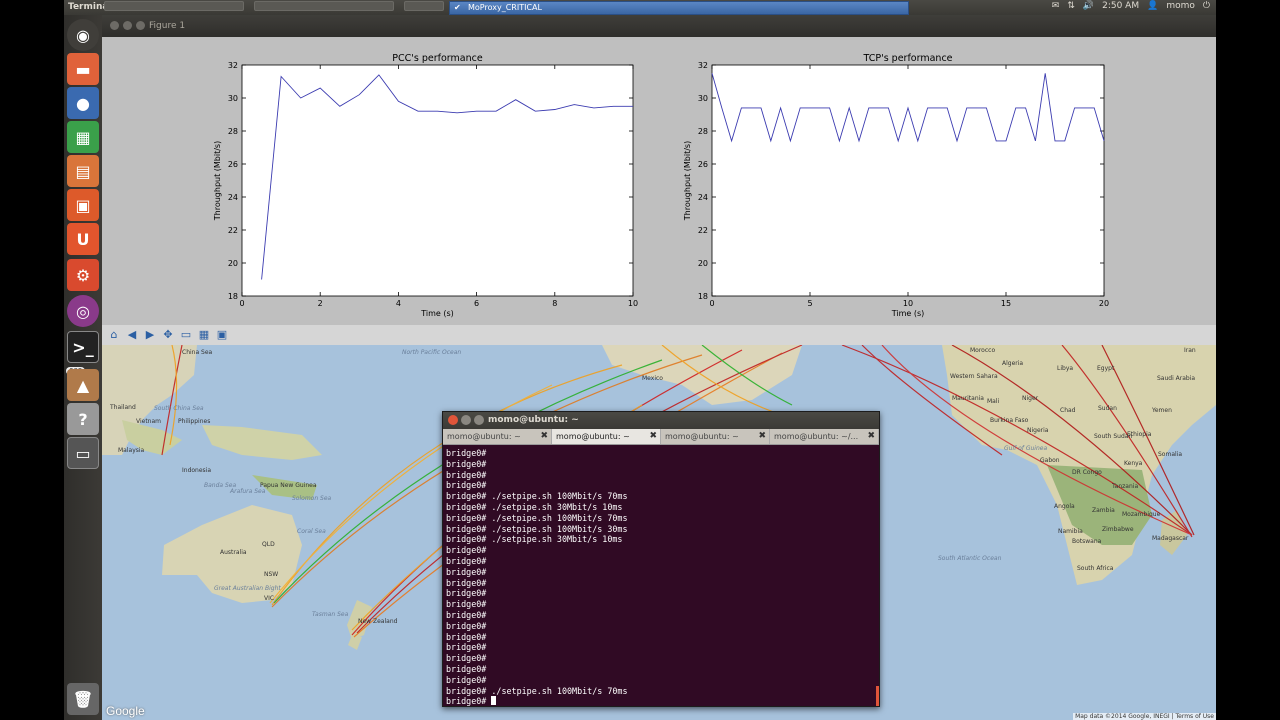  What do you see at coordinates (167, 26) in the screenshot?
I see `figure-title: Figure 1` at bounding box center [167, 26].